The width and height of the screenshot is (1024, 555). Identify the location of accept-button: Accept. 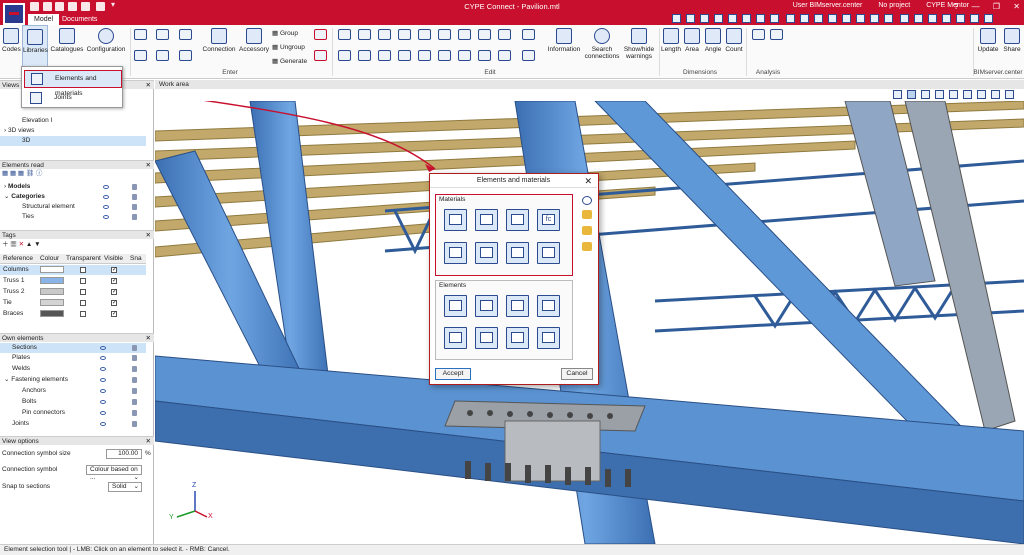
(453, 374).